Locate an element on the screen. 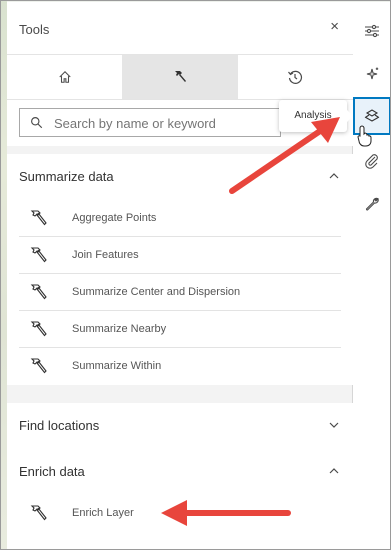 This screenshot has width=391, height=550. search-input is located at coordinates (164, 123).